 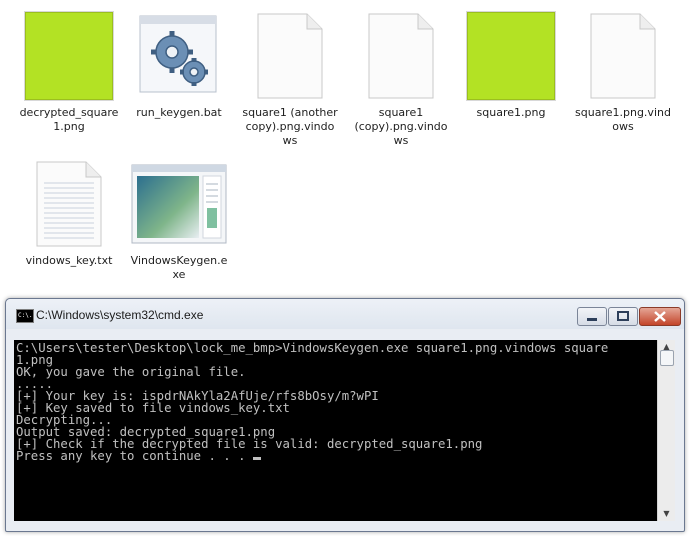 I want to click on file-item-vindowskeygen-exe: VindowsKeygen.e xe, so click(x=179, y=223).